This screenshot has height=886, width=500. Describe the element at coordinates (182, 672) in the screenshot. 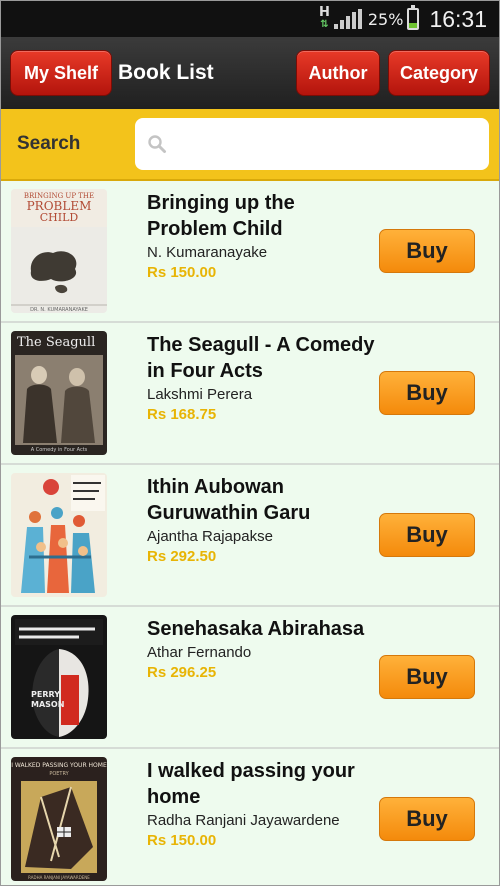

I see `book-price: Rs 296.25` at that location.